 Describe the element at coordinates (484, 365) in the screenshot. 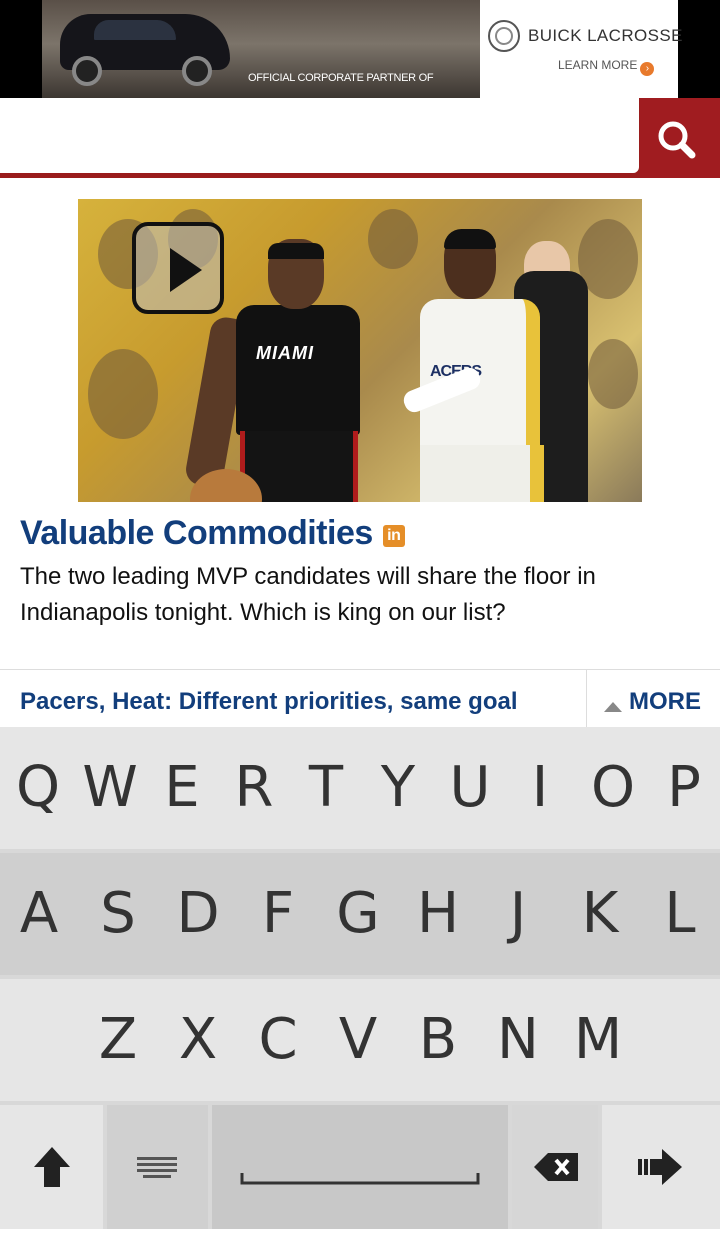

I see `player-pacers: ACERS` at that location.